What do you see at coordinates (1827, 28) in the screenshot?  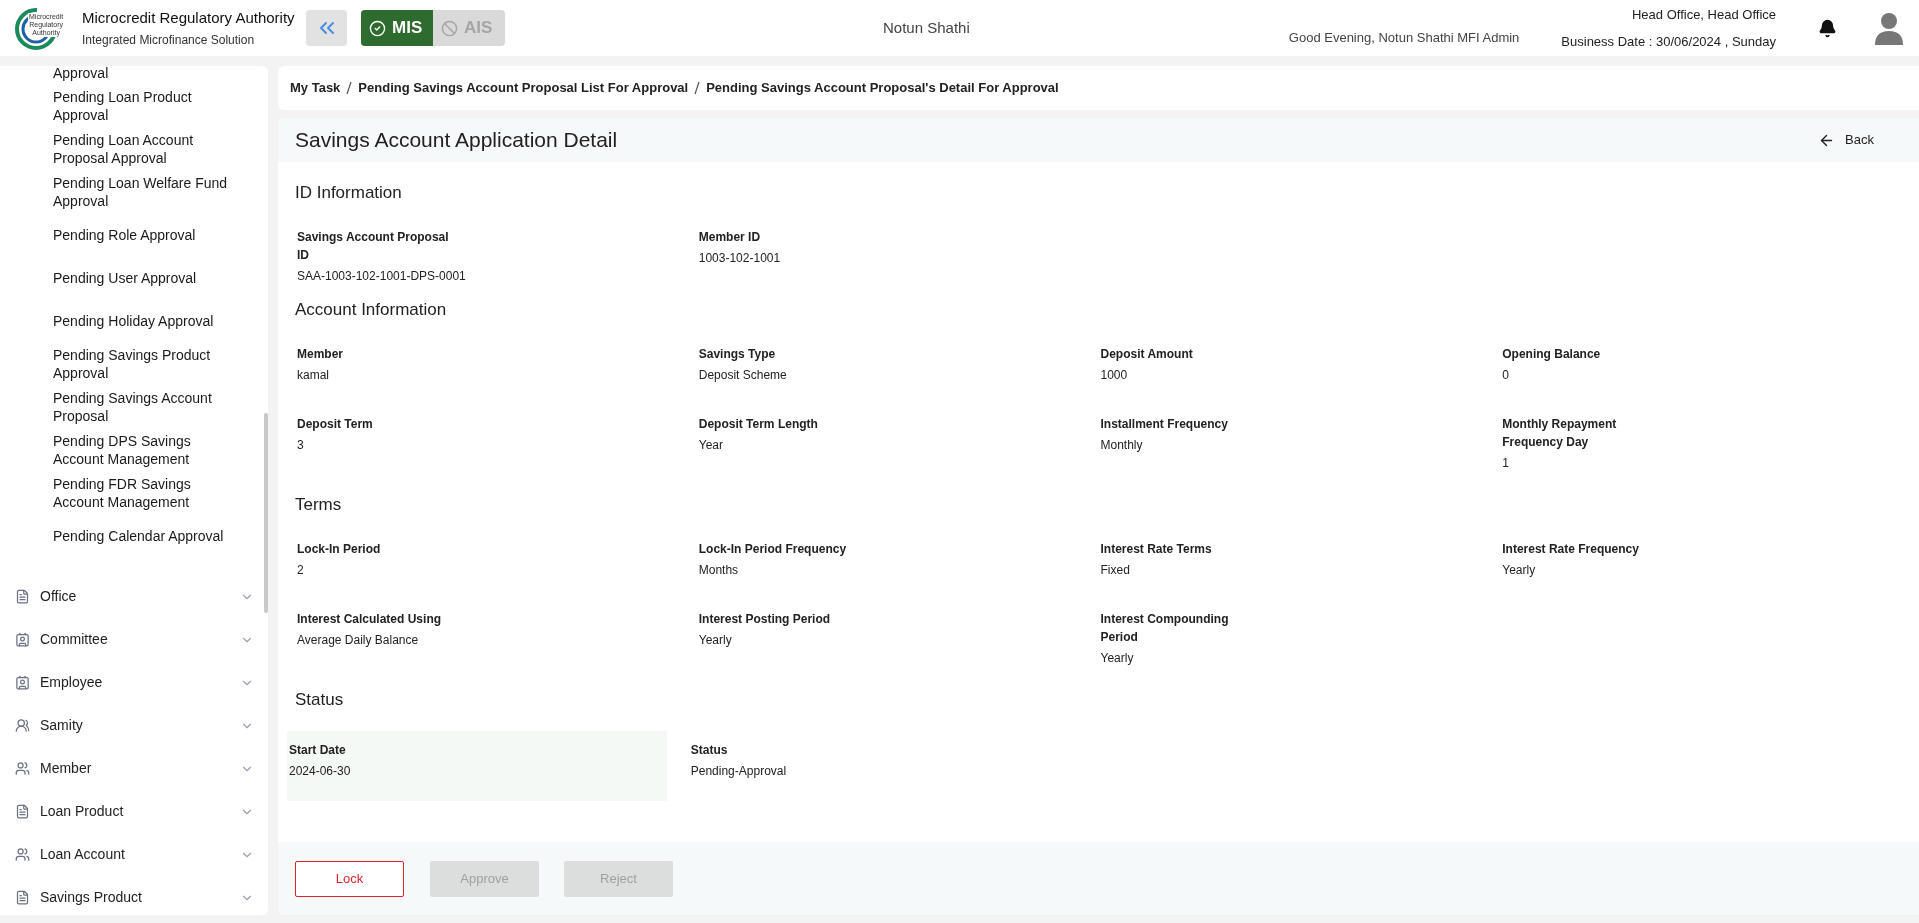 I see `notification-bell-icon` at bounding box center [1827, 28].